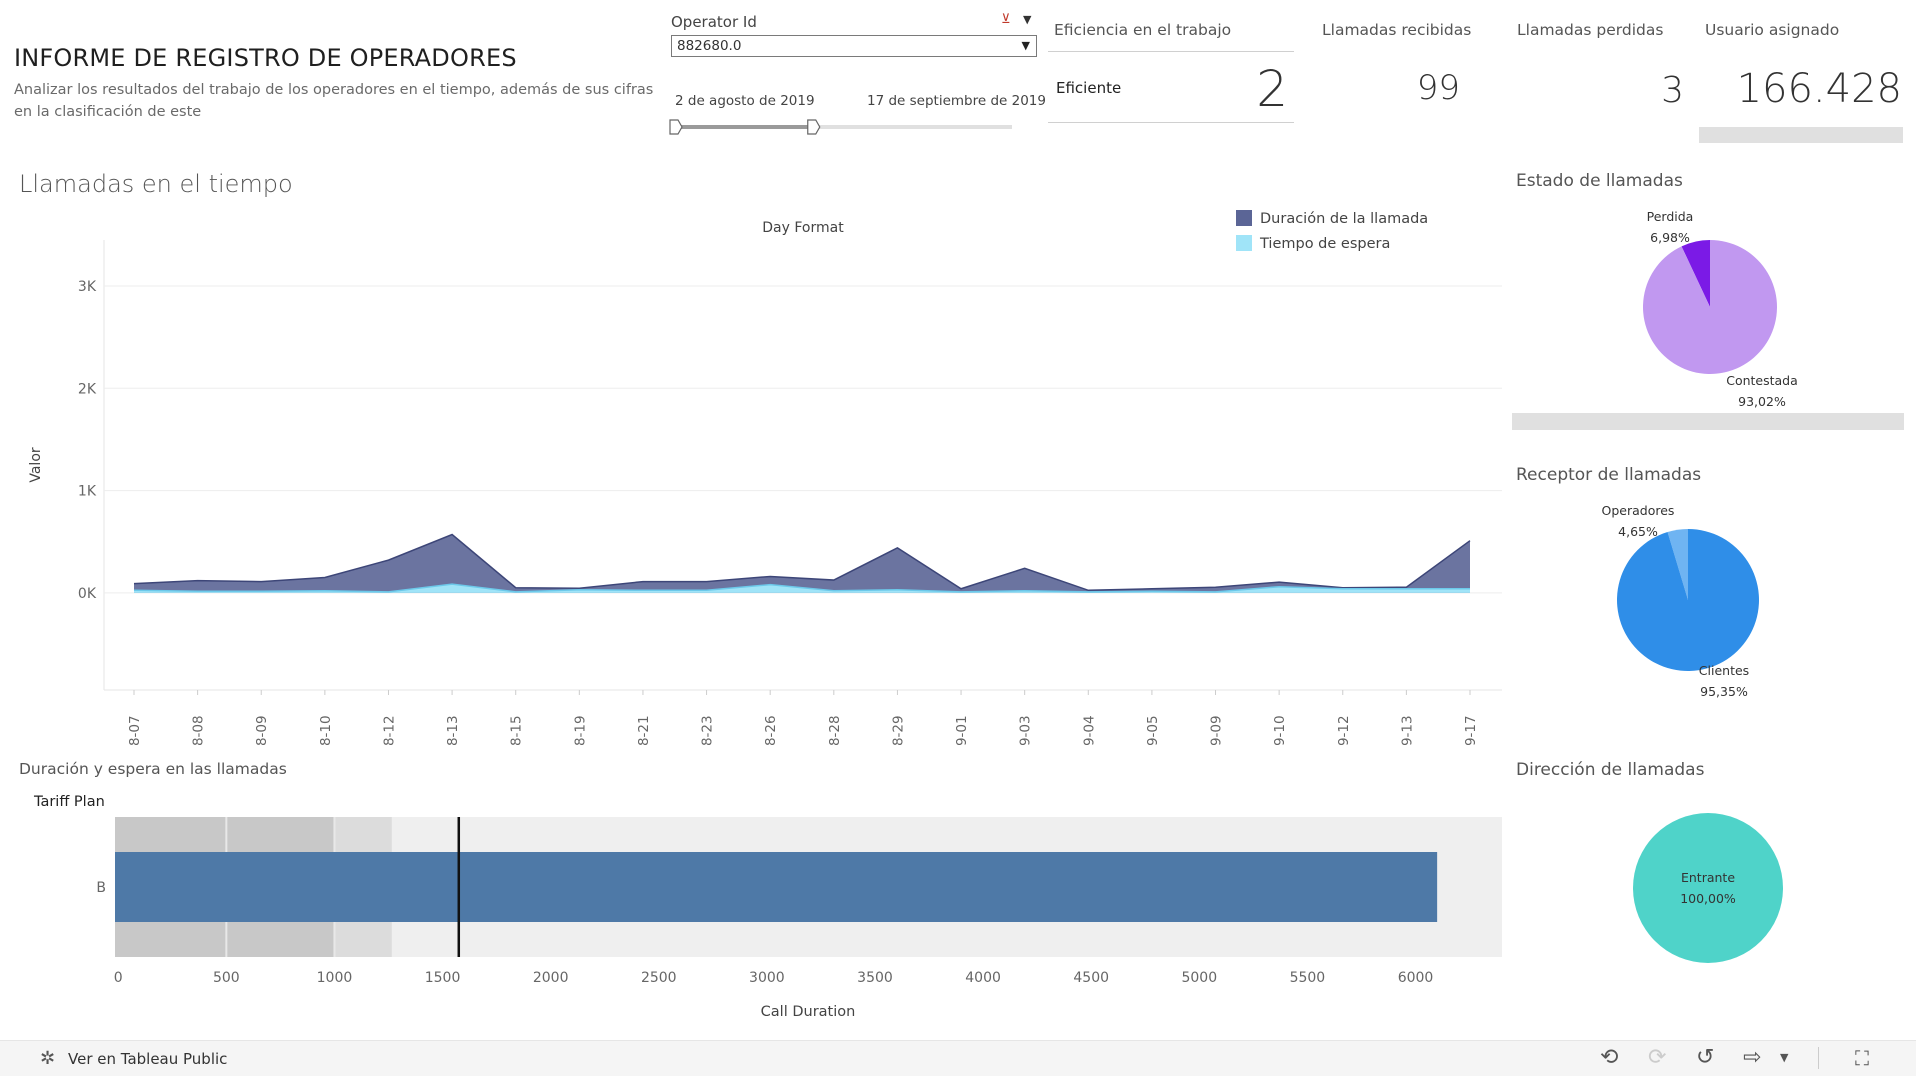 This screenshot has height=1076, width=1916. Describe the element at coordinates (1672, 90) in the screenshot. I see `lost-value: 3` at that location.